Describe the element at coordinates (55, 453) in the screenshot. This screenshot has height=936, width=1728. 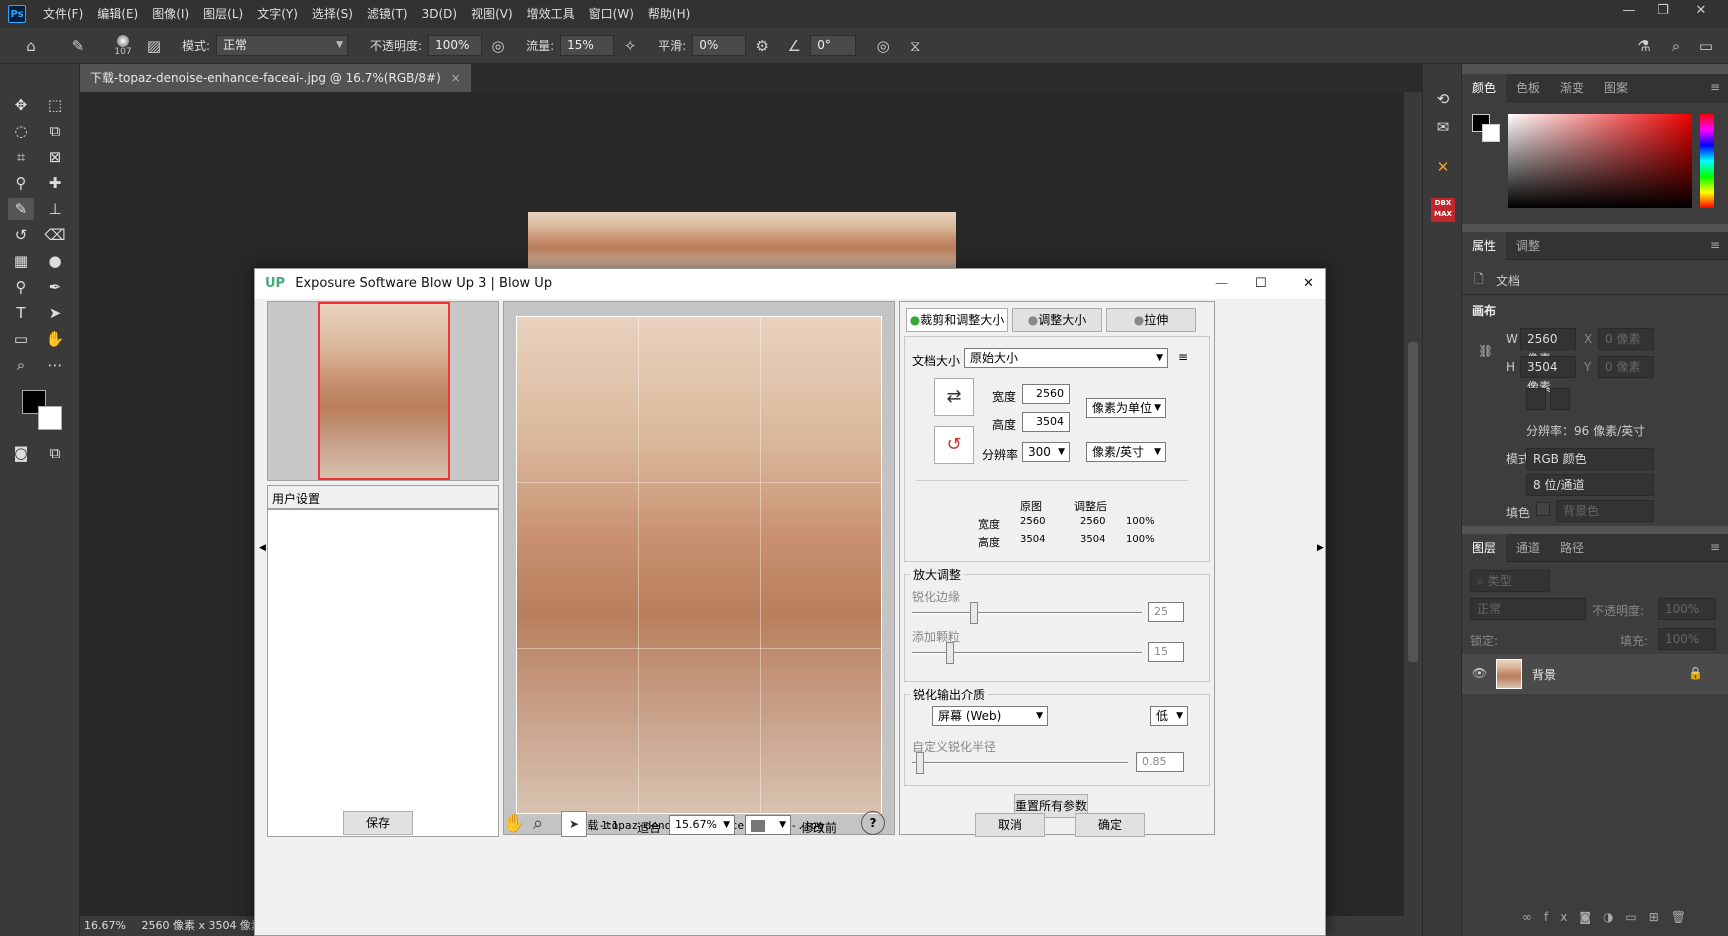
I see `screen-mode-icon: ⧉` at that location.